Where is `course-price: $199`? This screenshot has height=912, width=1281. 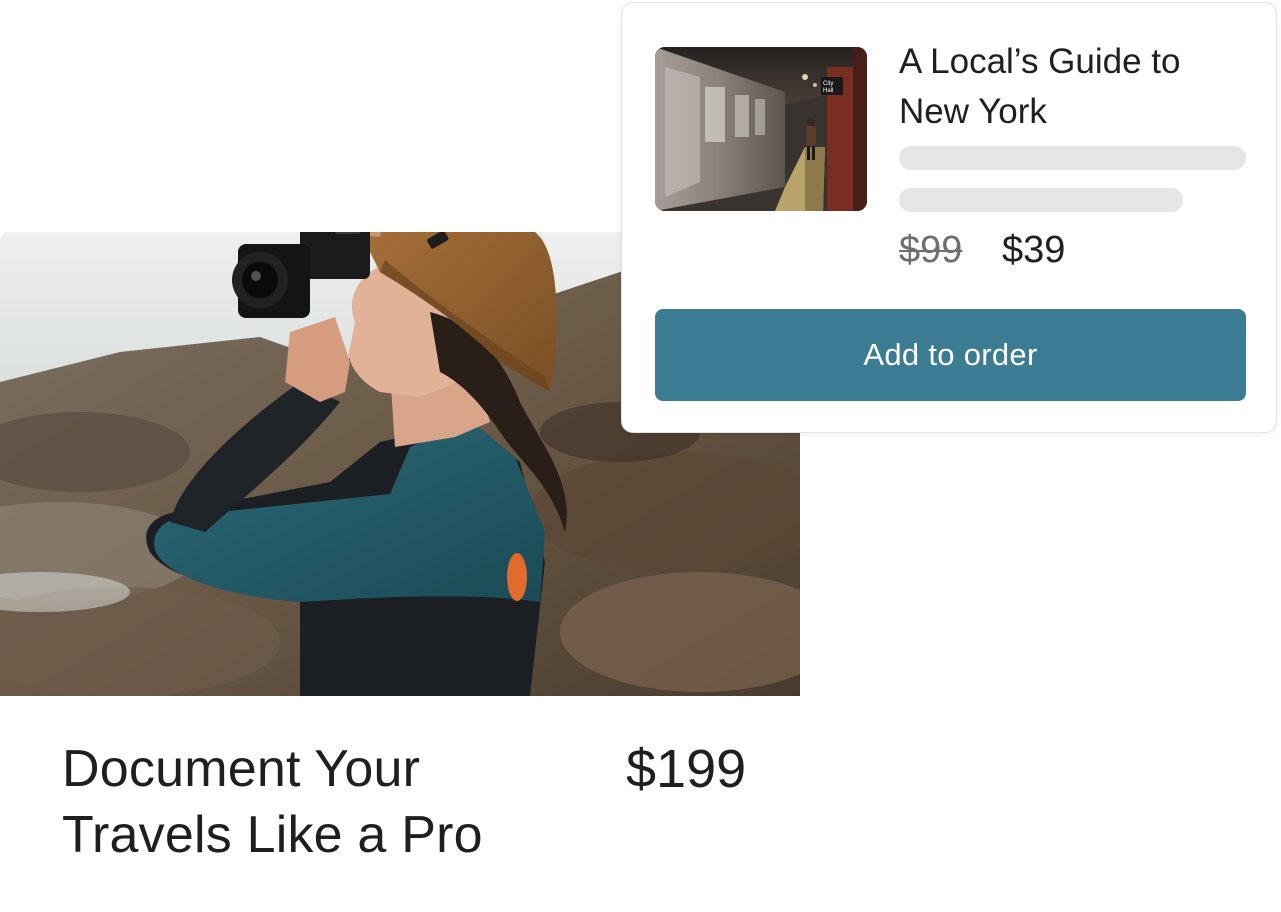
course-price: $199 is located at coordinates (686, 769).